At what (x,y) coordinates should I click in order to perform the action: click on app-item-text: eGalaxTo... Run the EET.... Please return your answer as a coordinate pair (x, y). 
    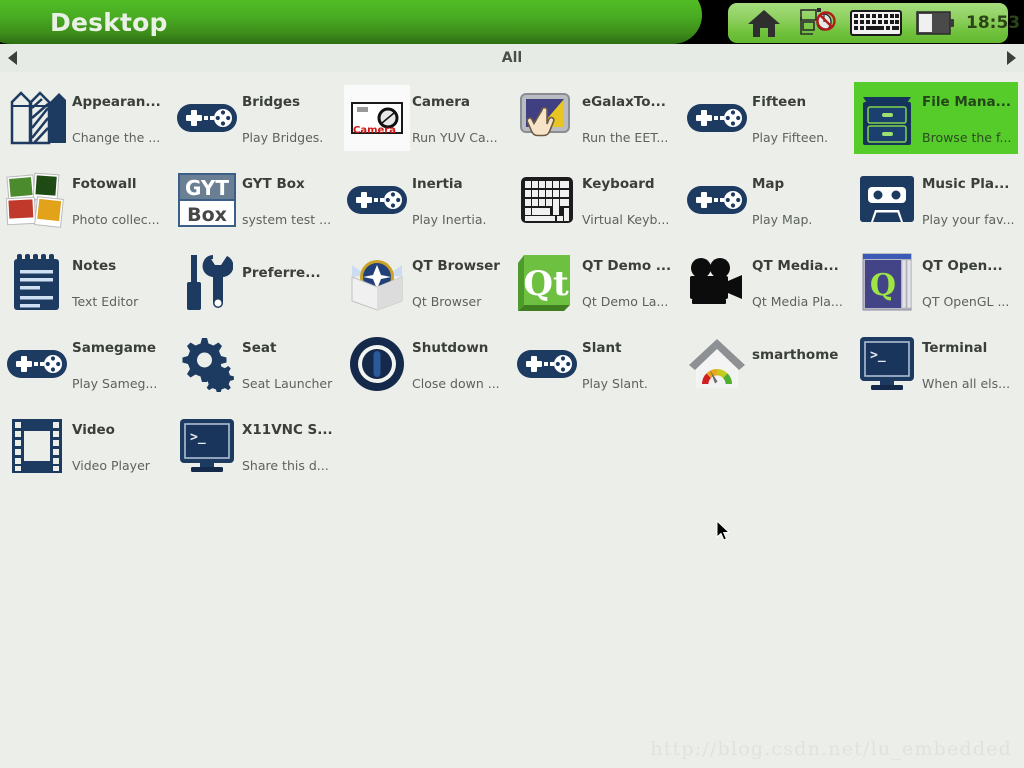
    Looking at the image, I should click on (629, 118).